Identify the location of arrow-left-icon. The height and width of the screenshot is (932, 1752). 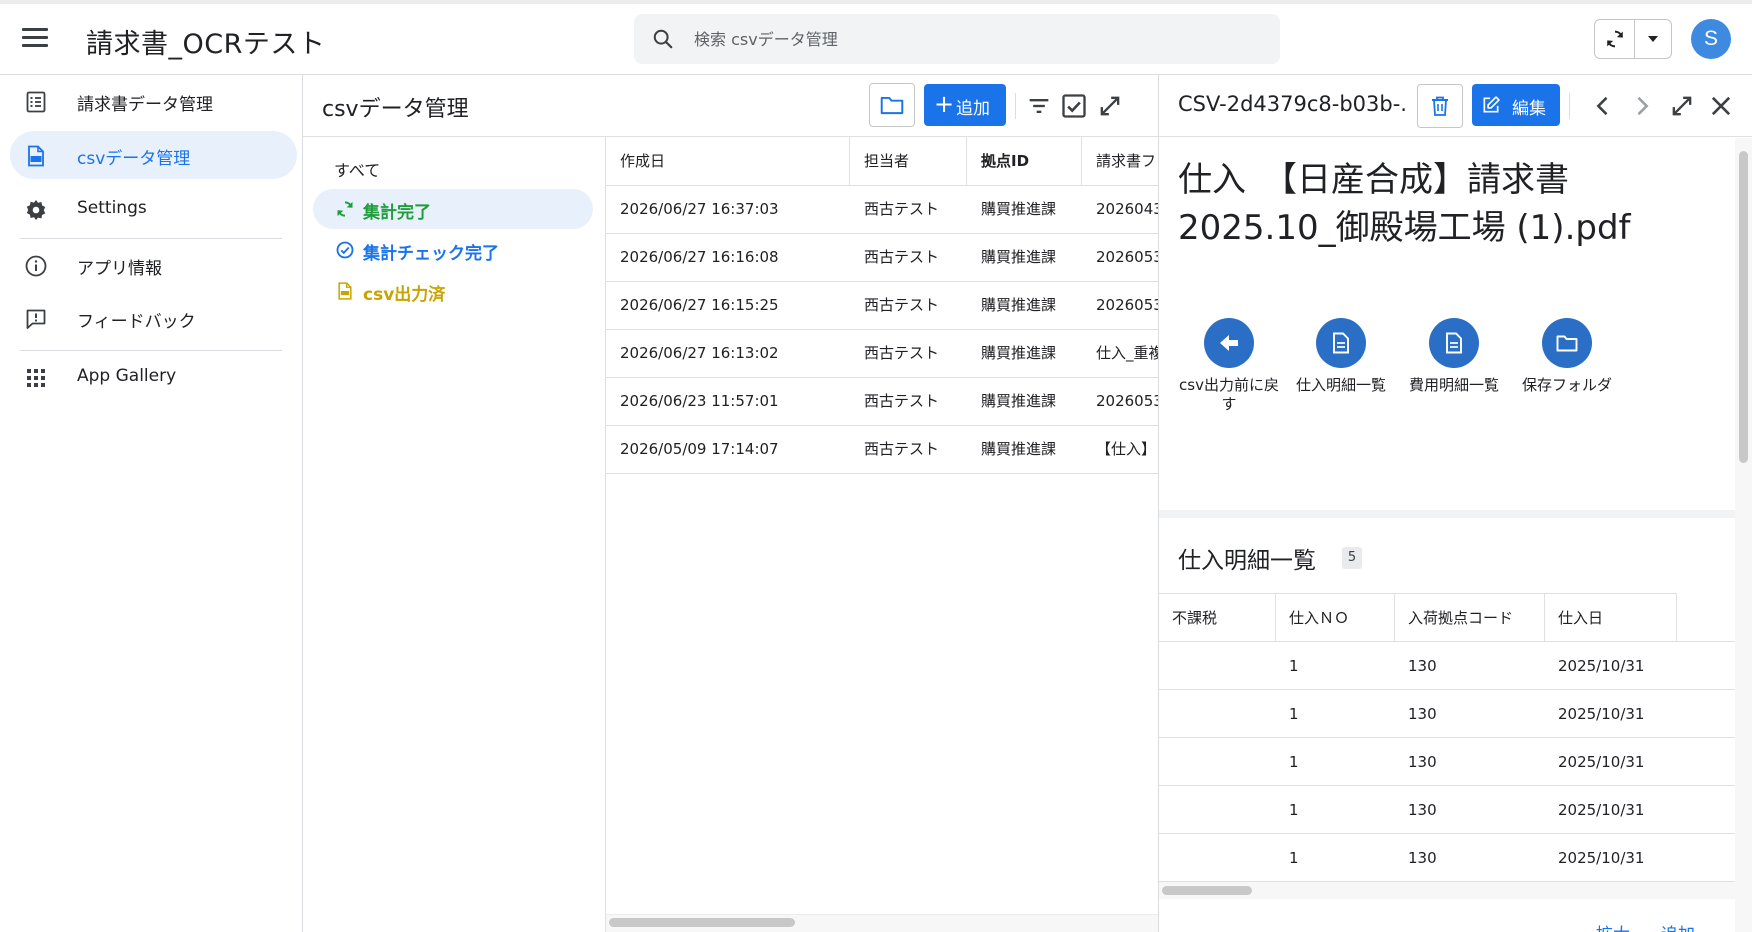
(1229, 343).